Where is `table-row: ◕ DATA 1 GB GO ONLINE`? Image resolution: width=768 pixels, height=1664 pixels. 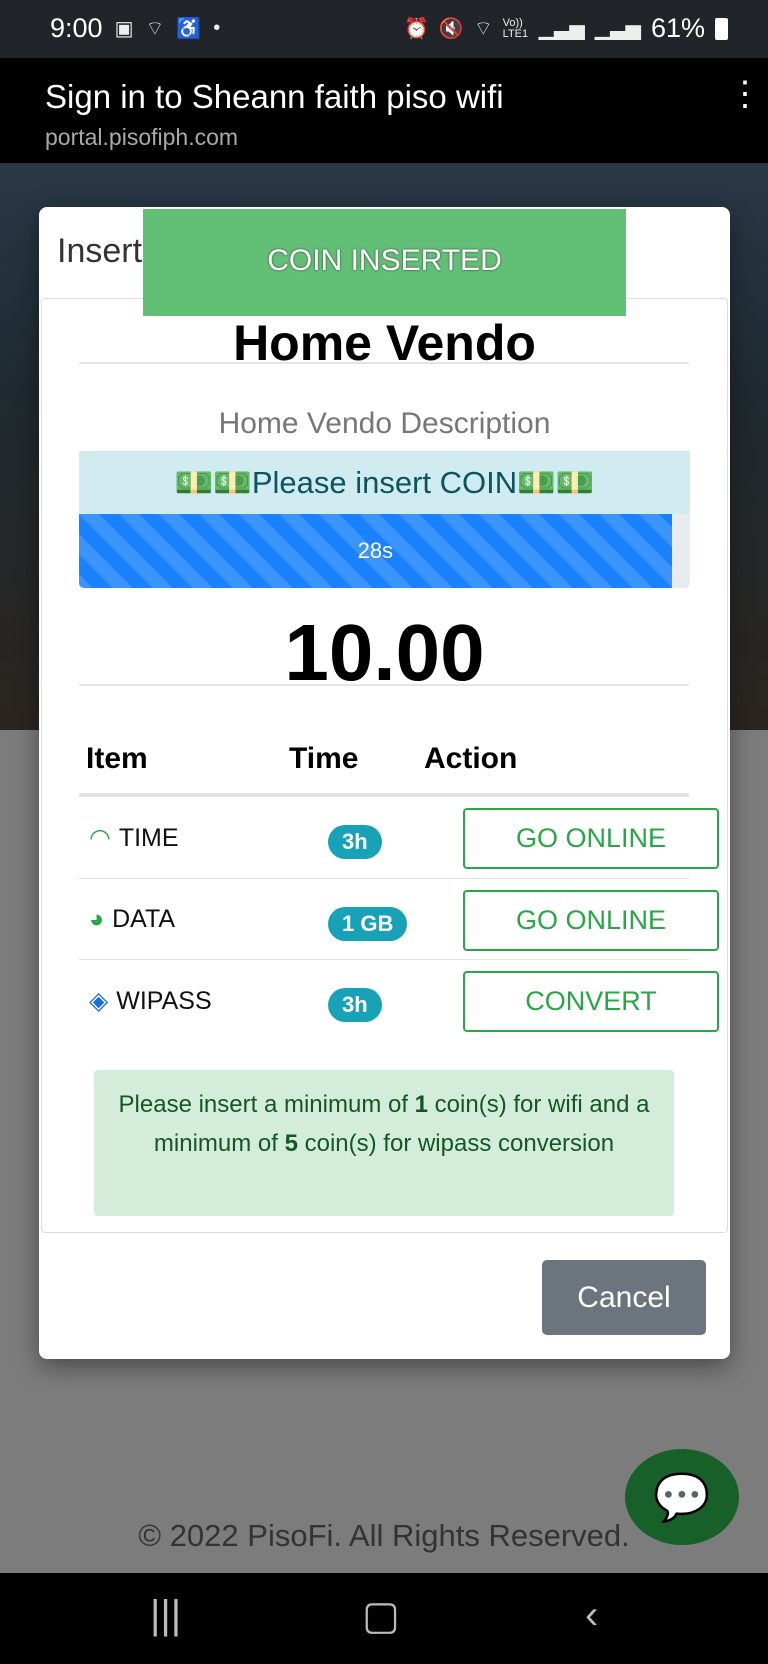 table-row: ◕ DATA 1 GB GO ONLINE is located at coordinates (399, 920).